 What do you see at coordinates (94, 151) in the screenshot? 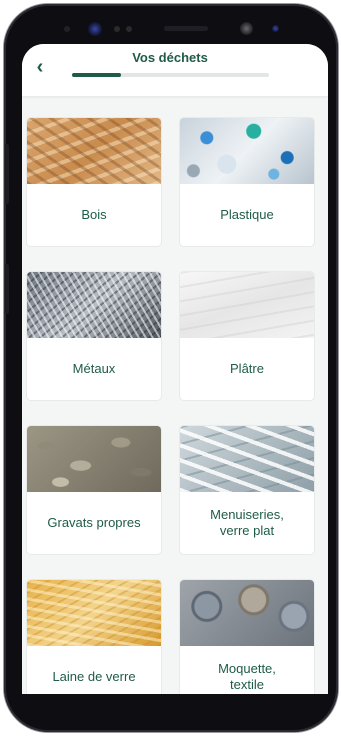
I see `wood-chips-image` at bounding box center [94, 151].